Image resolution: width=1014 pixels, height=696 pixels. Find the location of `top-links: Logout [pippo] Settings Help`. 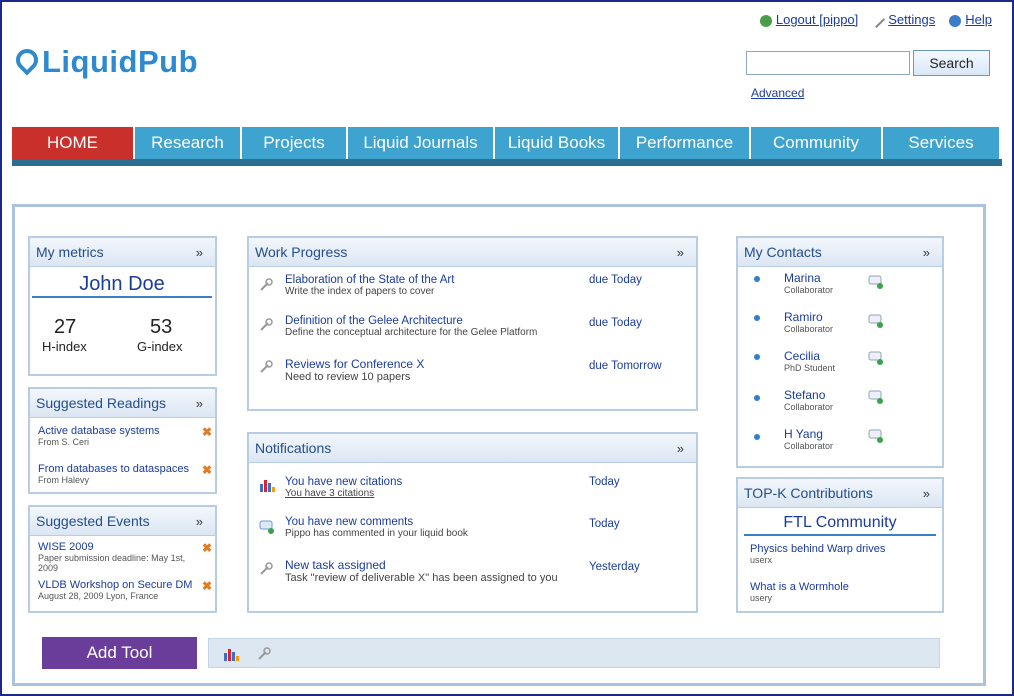

top-links: Logout [pippo] Settings Help is located at coordinates (875, 20).